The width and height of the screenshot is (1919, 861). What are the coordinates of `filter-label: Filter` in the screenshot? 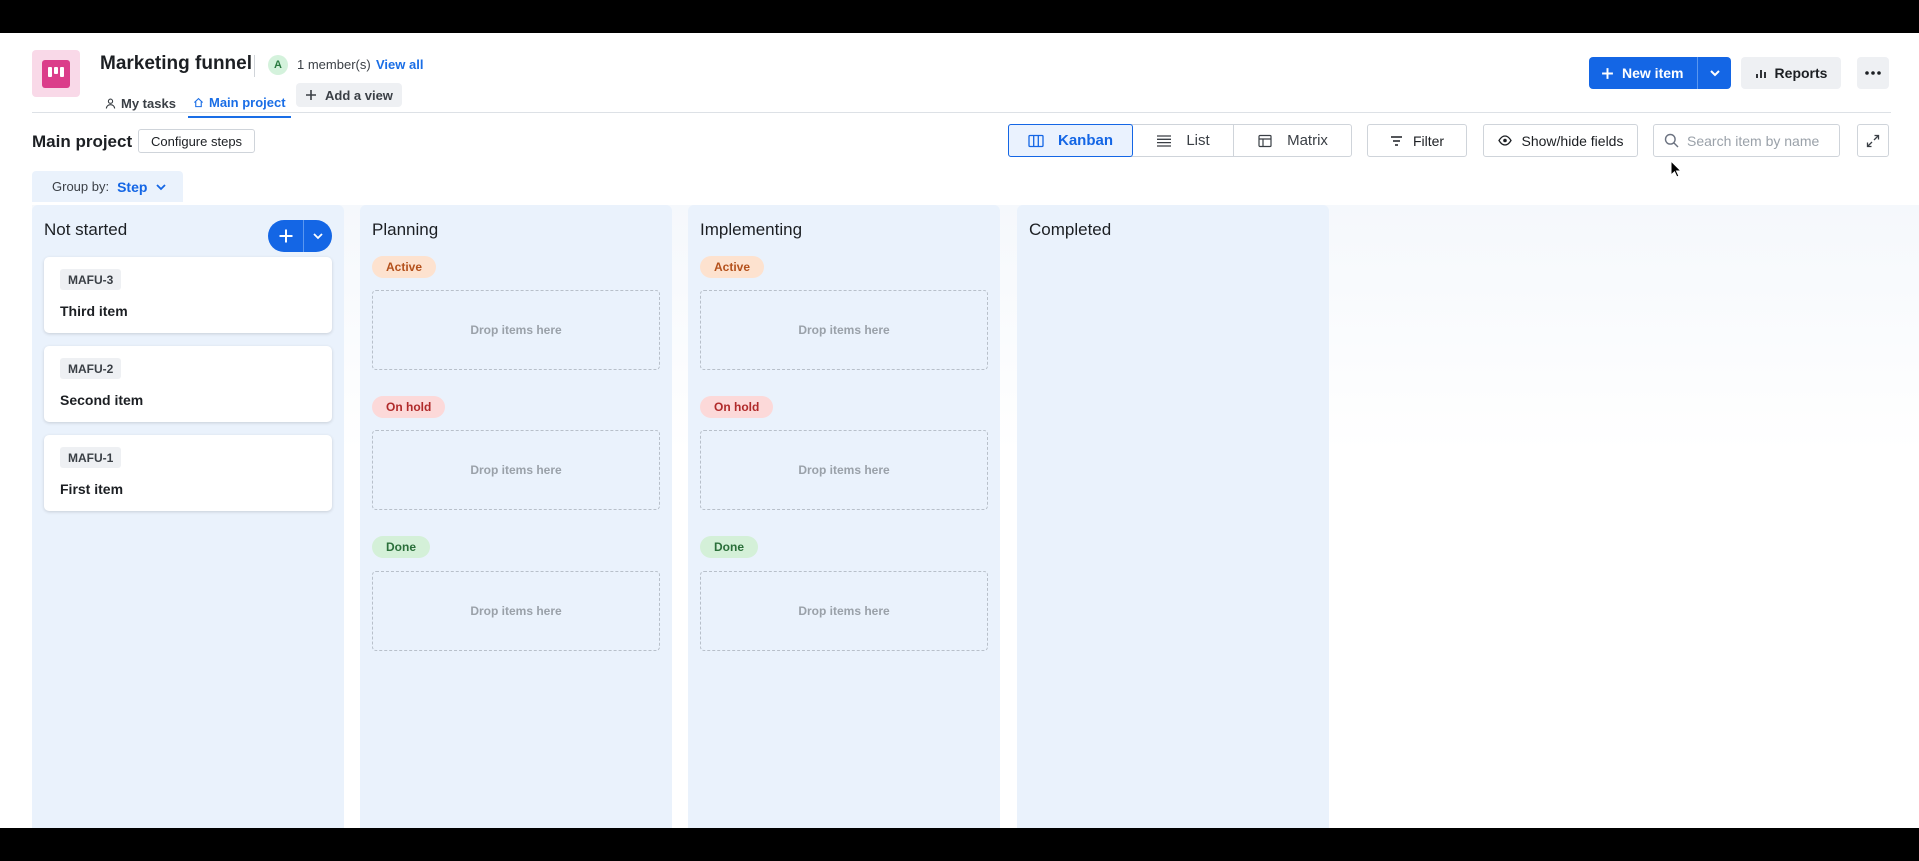 It's located at (1428, 140).